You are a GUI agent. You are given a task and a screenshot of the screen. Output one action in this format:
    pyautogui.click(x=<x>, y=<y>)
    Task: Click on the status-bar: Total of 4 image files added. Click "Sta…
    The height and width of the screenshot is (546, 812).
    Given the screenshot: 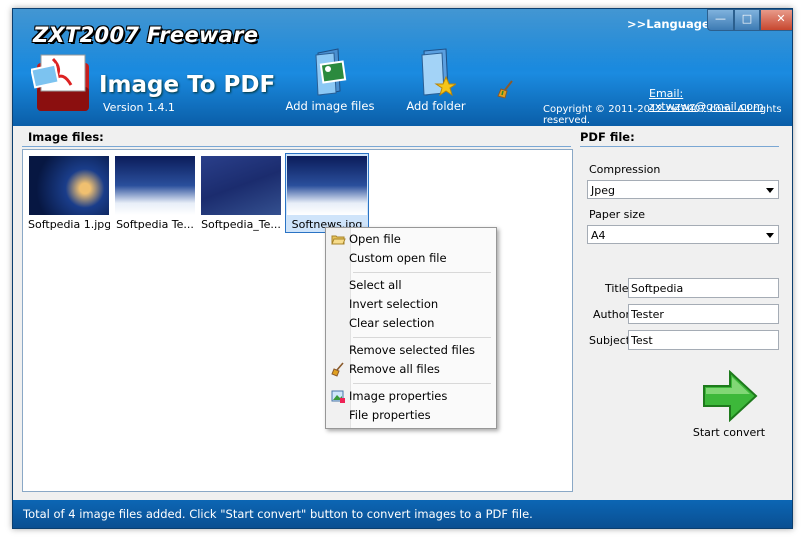 What is the action you would take?
    pyautogui.click(x=402, y=514)
    